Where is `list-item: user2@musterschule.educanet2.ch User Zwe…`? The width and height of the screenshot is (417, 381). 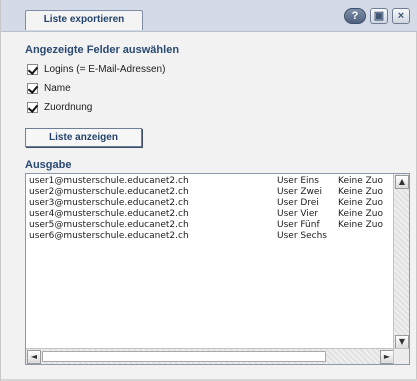
list-item: user2@musterschule.educanet2.ch User Zwe… is located at coordinates (207, 192).